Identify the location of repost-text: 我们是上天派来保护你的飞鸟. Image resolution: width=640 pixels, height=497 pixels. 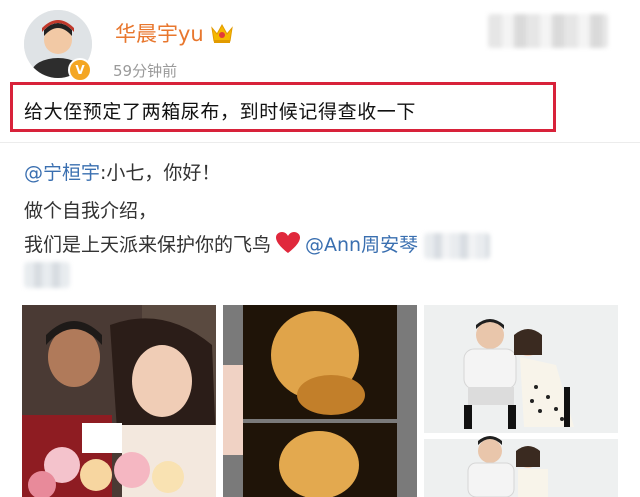
(148, 245).